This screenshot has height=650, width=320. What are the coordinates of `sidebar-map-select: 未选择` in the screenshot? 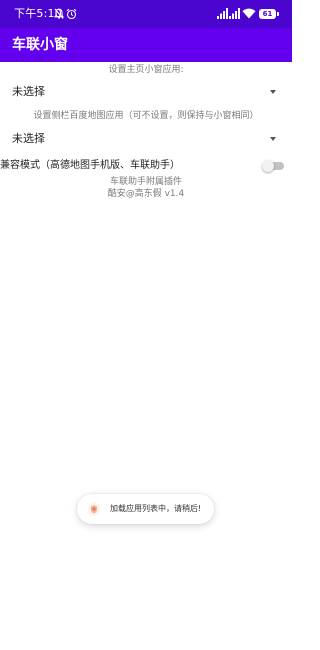 It's located at (146, 139).